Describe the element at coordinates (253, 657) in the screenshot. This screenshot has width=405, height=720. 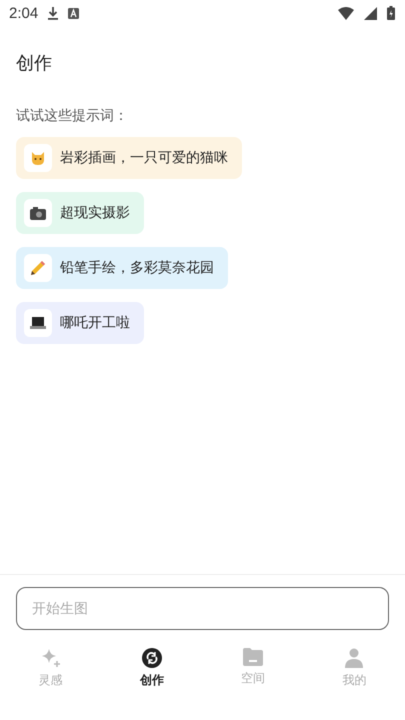
I see `folder-icon` at that location.